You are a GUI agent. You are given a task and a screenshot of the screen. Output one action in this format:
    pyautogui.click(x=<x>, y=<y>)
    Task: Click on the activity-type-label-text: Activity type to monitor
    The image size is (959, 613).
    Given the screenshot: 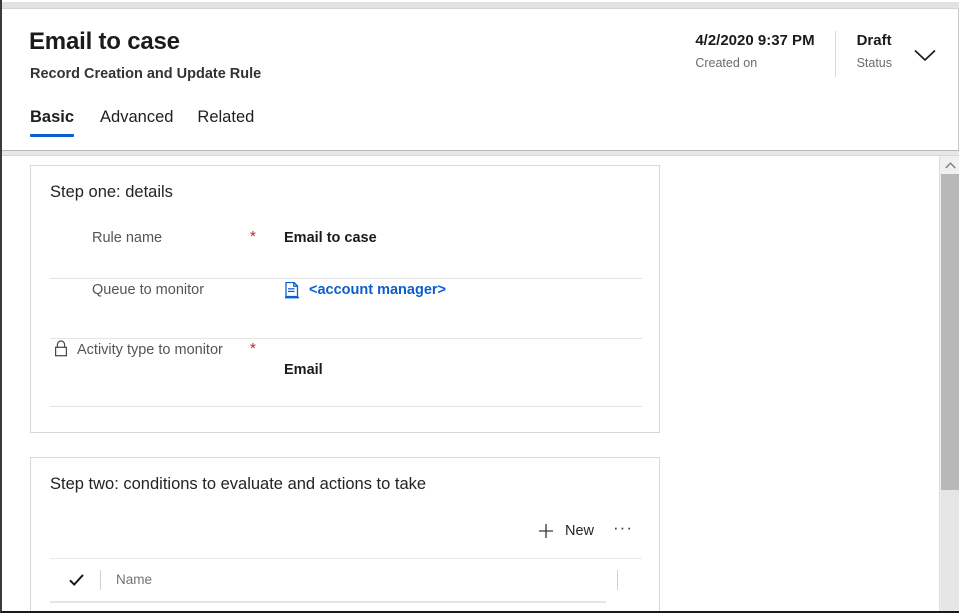 What is the action you would take?
    pyautogui.click(x=150, y=350)
    